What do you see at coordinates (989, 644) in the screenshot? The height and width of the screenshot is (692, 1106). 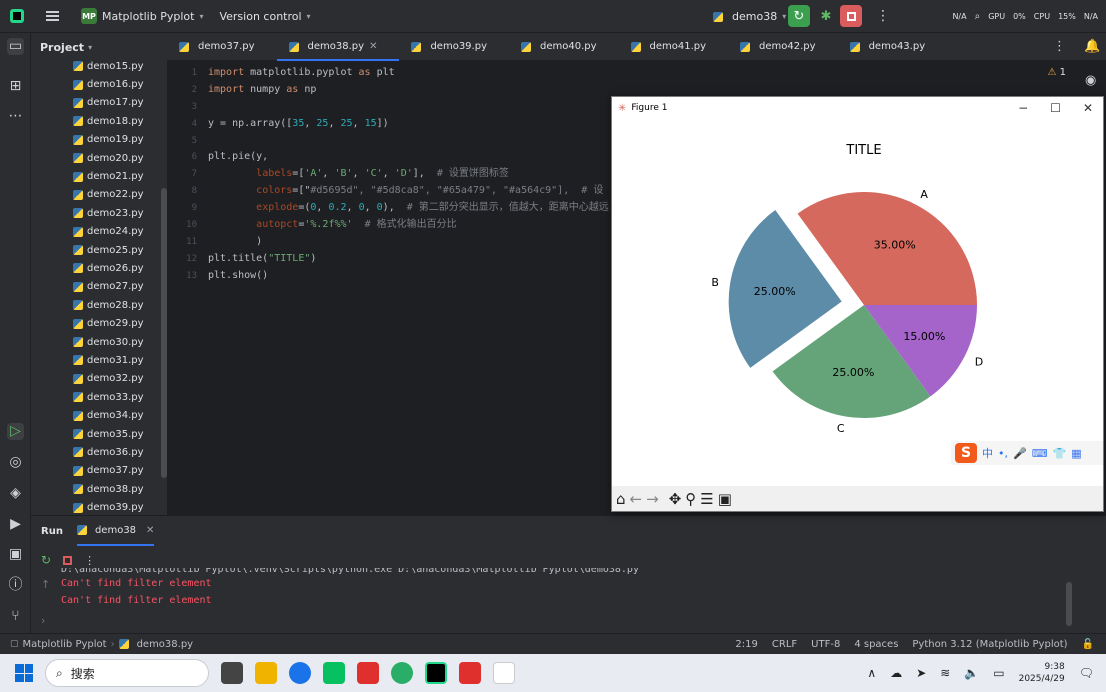 I see `python-interpreter: Python 3.12 (Matplotlib Pyplot)` at bounding box center [989, 644].